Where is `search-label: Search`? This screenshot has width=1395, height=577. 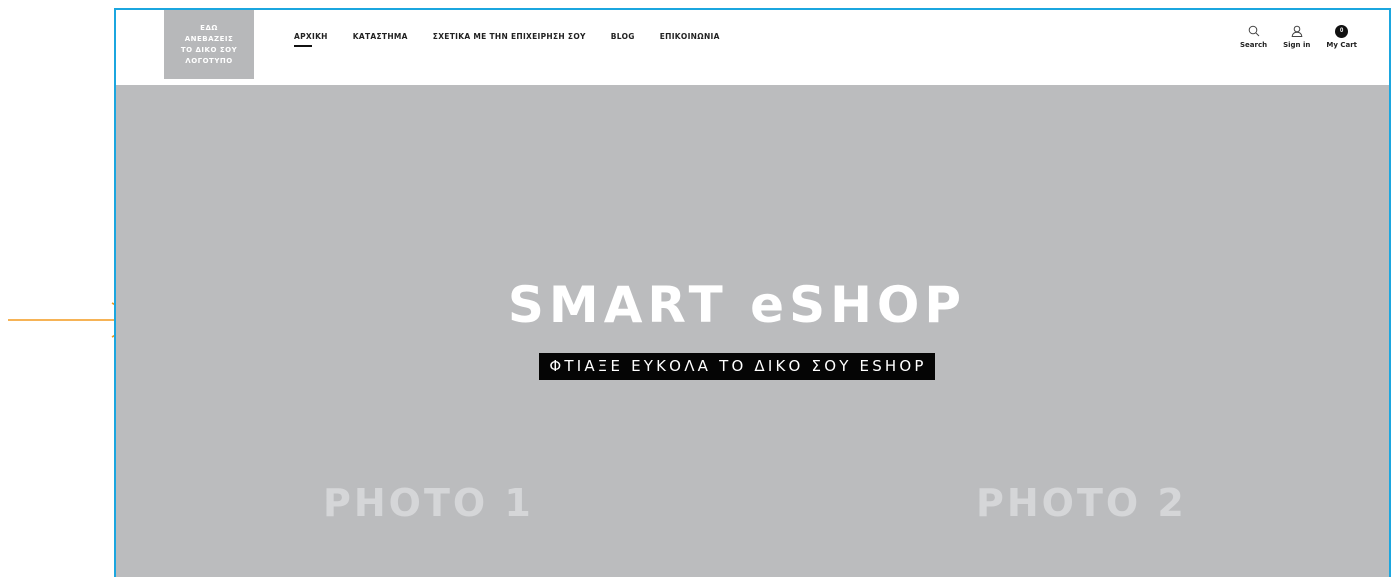 search-label: Search is located at coordinates (1254, 45).